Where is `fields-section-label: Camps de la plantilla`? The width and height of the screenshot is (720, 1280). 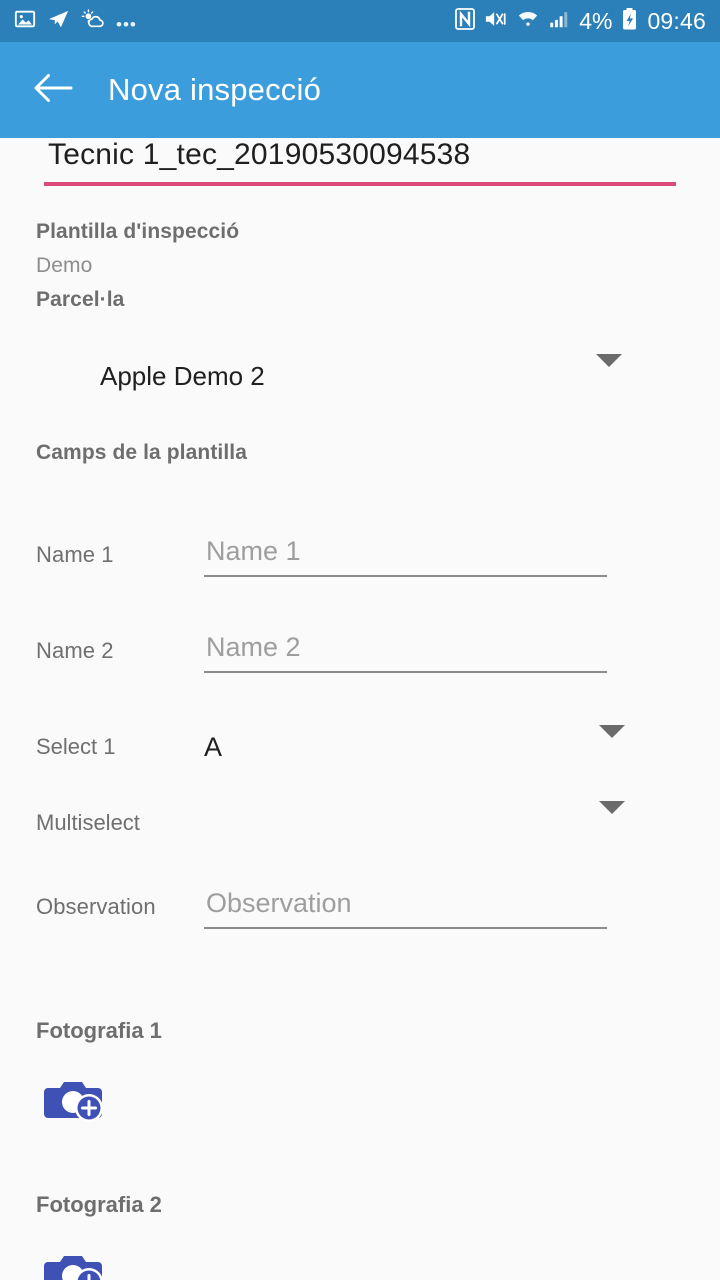
fields-section-label: Camps de la plantilla is located at coordinates (141, 453).